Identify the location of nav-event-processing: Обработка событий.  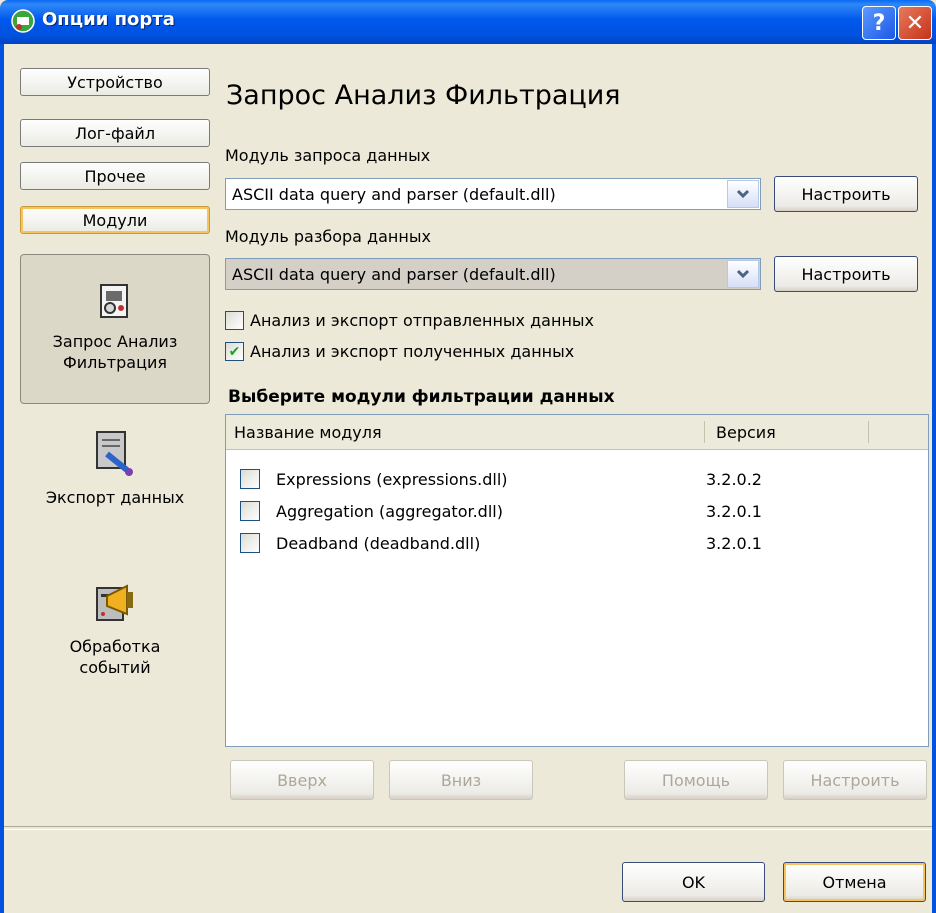
(115, 642).